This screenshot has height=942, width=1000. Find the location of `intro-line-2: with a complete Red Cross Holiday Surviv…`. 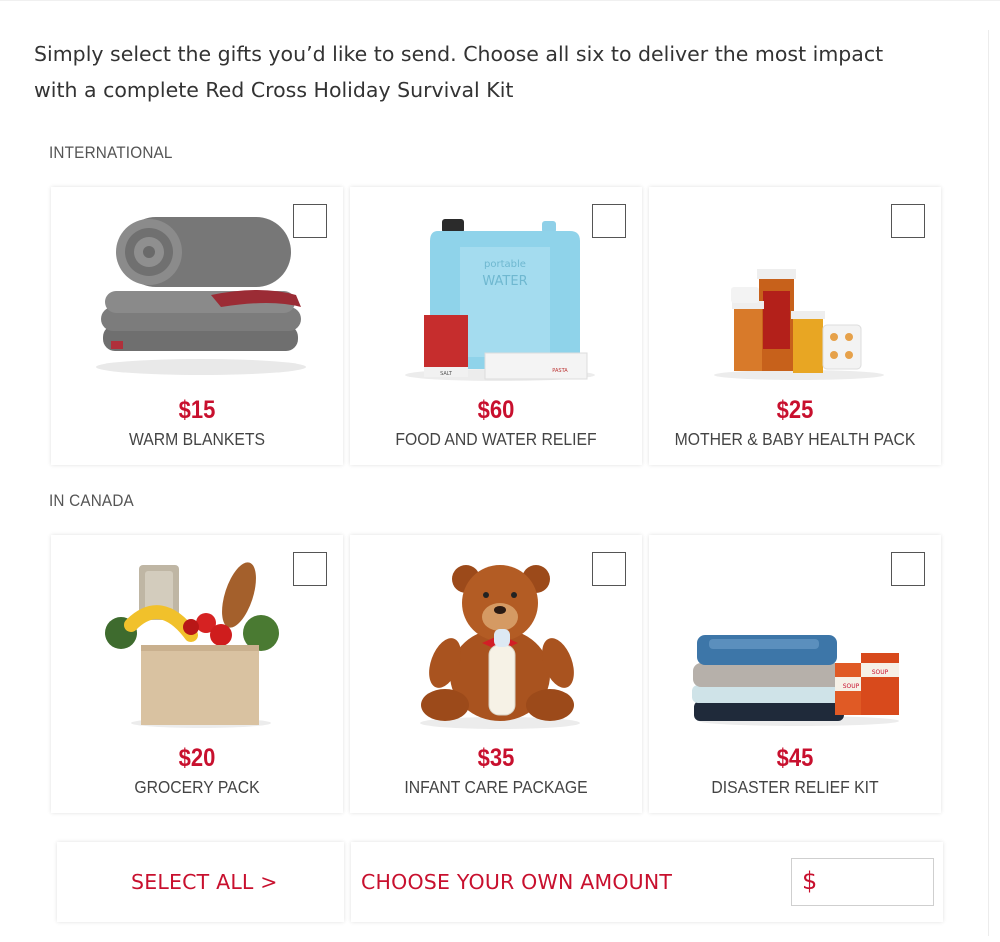

intro-line-2: with a complete Red Cross Holiday Surviv… is located at coordinates (274, 90).